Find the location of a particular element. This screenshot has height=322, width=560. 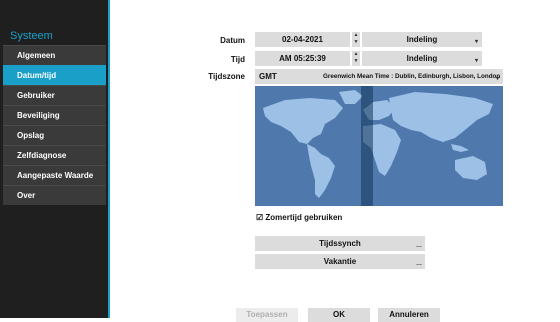

sidebar-item-aangepaste-waarde: Aangepaste Waarde is located at coordinates (54, 175).